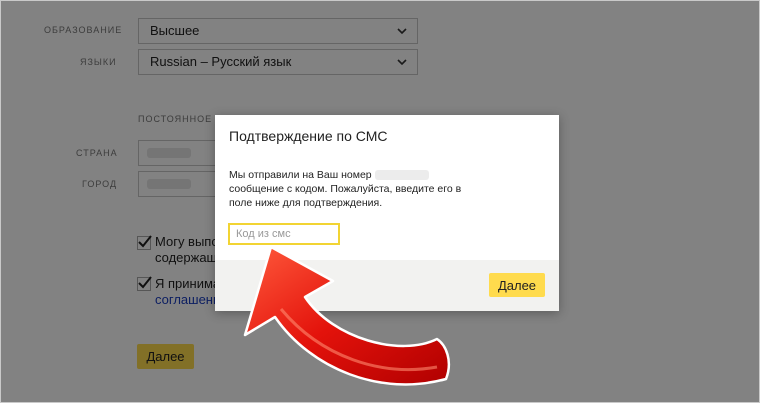  I want to click on dialog-next-button: Далее, so click(517, 285).